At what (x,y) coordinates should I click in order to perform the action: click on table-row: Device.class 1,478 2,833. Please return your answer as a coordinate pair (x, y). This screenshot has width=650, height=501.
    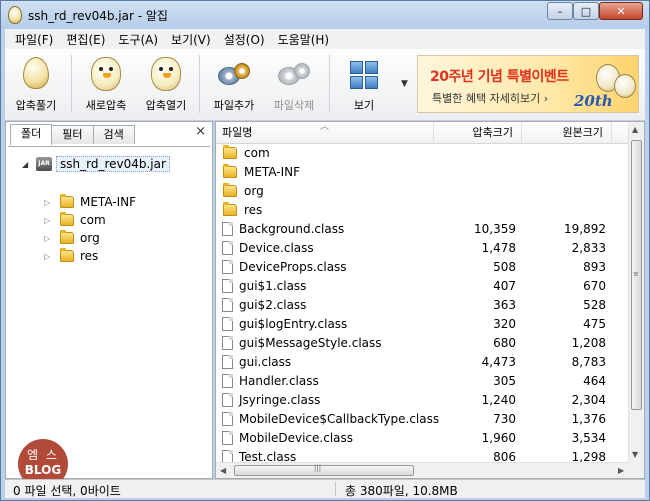
    Looking at the image, I should click on (423, 248).